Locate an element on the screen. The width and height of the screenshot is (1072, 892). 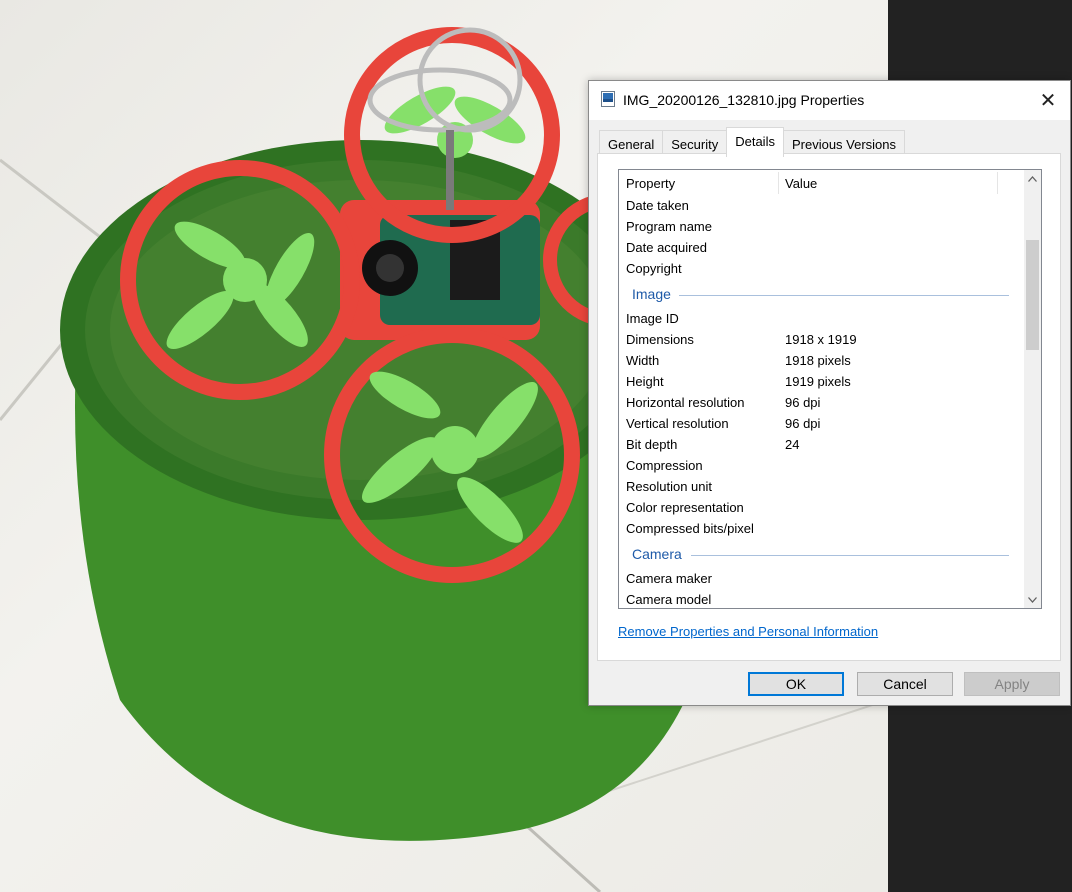
group-label: Camera is located at coordinates (657, 554).